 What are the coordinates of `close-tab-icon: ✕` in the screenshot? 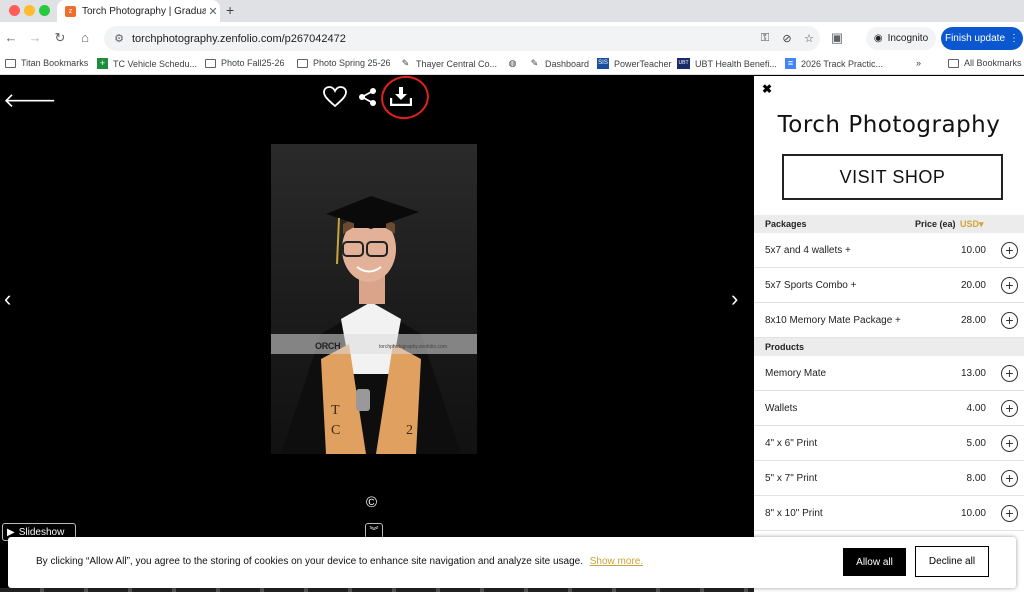 It's located at (213, 11).